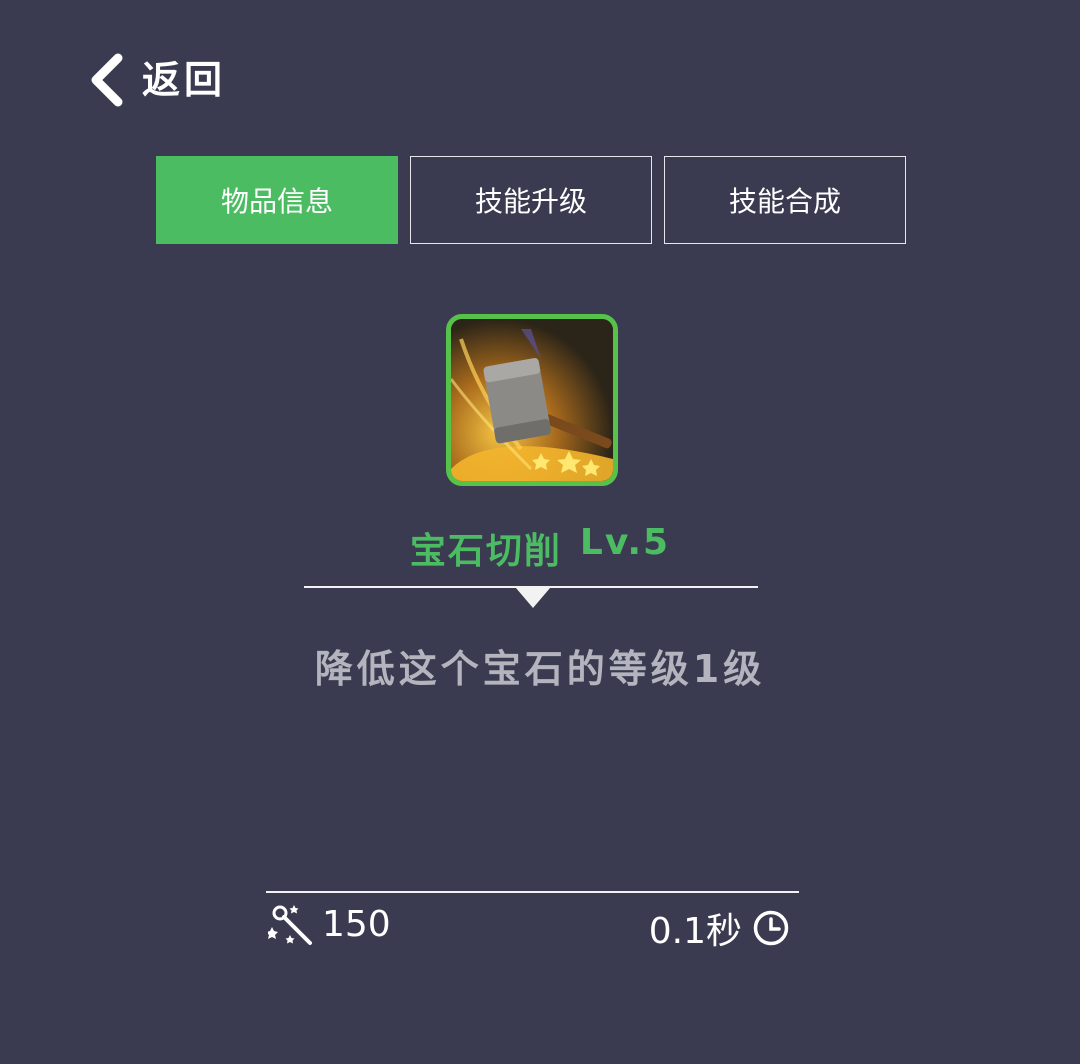 The image size is (1080, 1064). Describe the element at coordinates (532, 892) in the screenshot. I see `divider` at that location.